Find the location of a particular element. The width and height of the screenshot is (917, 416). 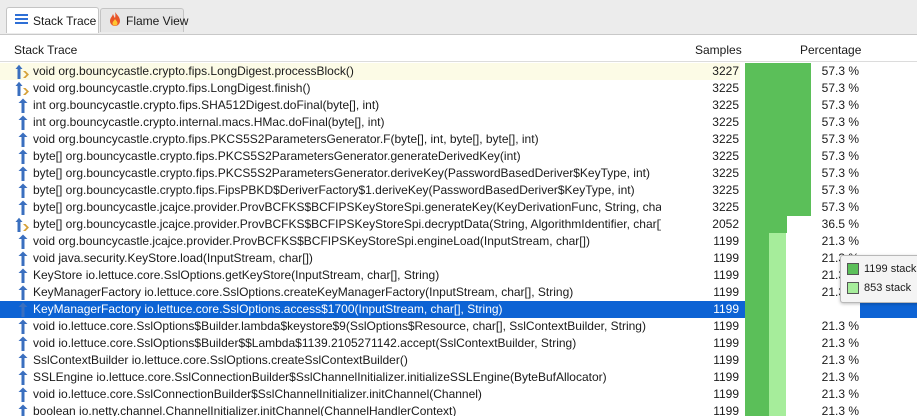

tooltip-label: 853 stack is located at coordinates (888, 288).